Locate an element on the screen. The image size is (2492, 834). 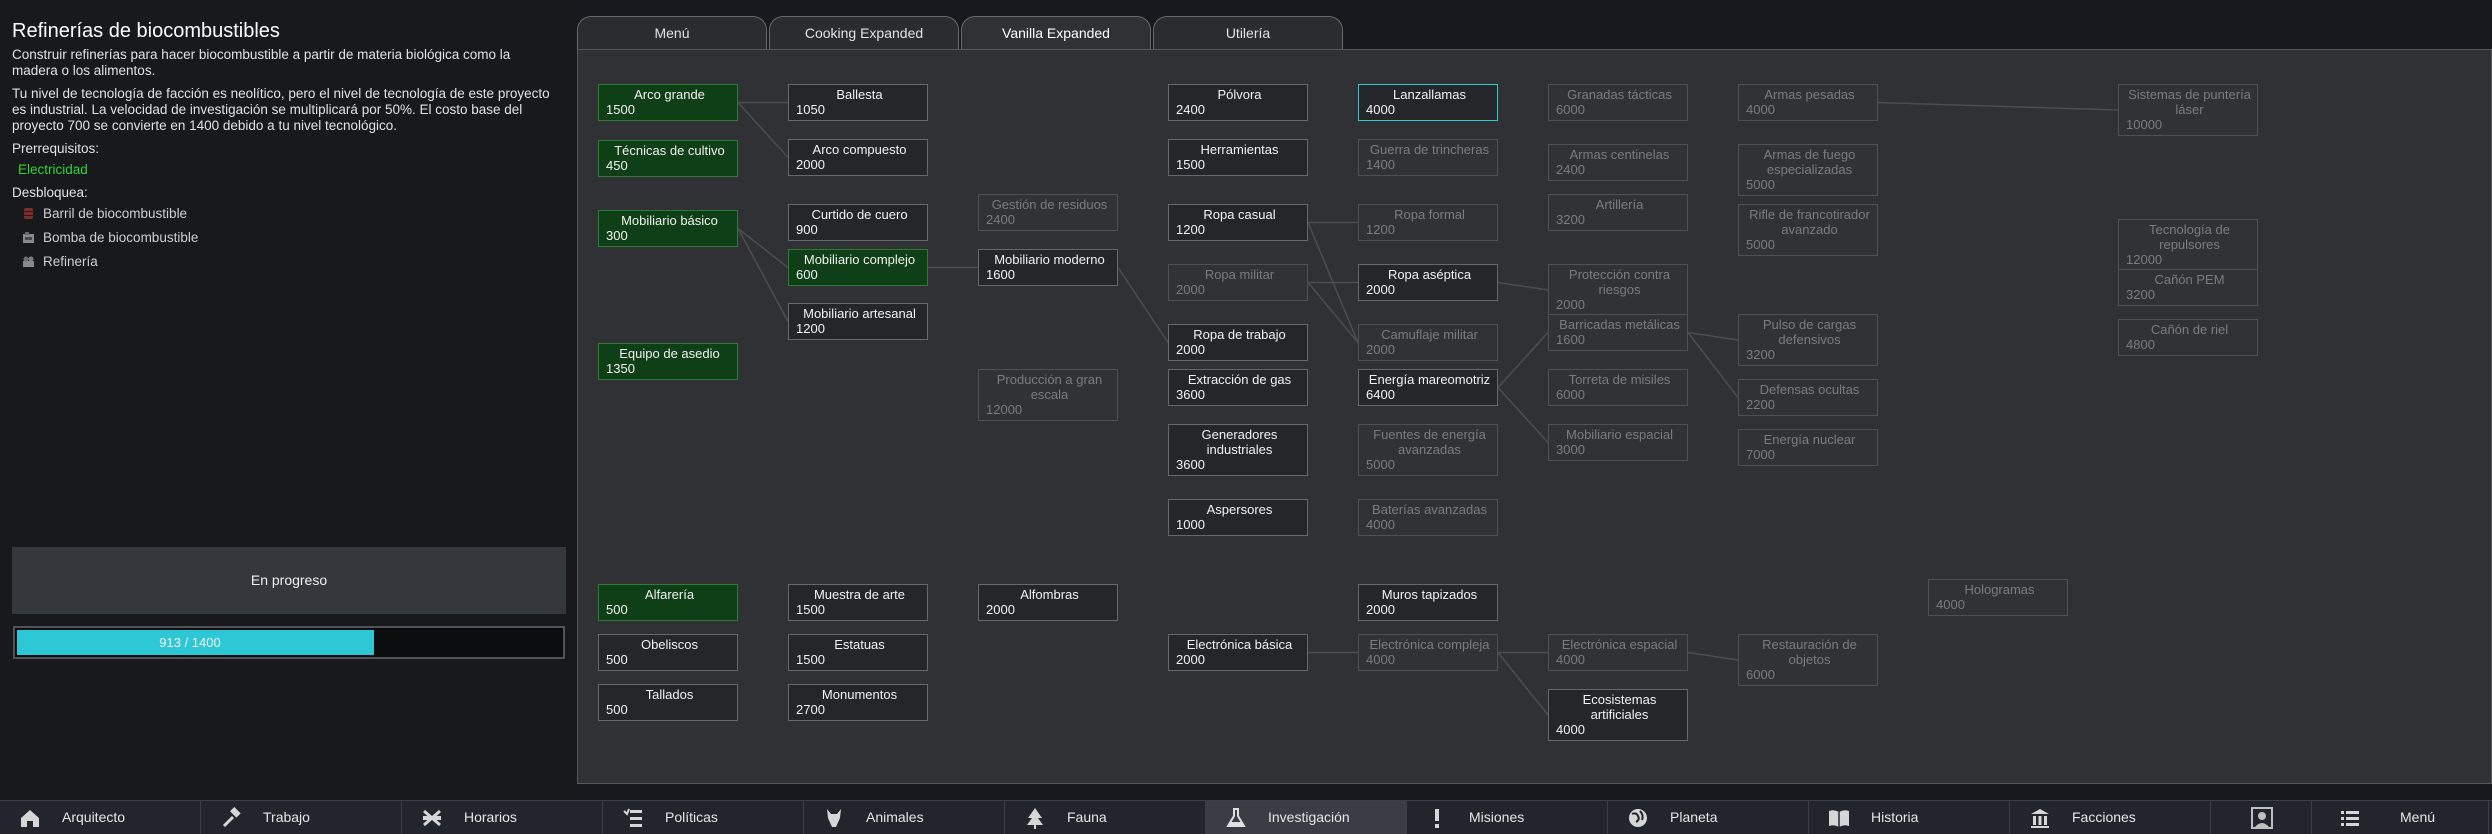
taskbar-button-planeta: Planeta is located at coordinates (1708, 817).